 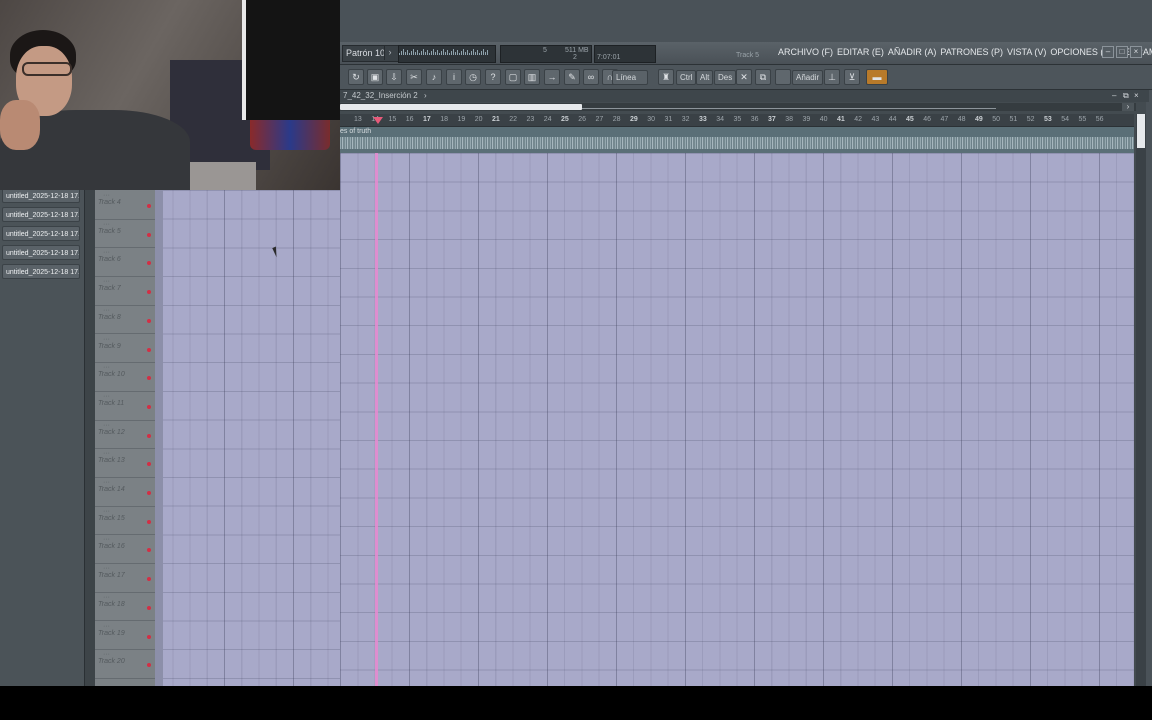 What do you see at coordinates (125, 262) in the screenshot?
I see `track-header: ··· Track 6` at bounding box center [125, 262].